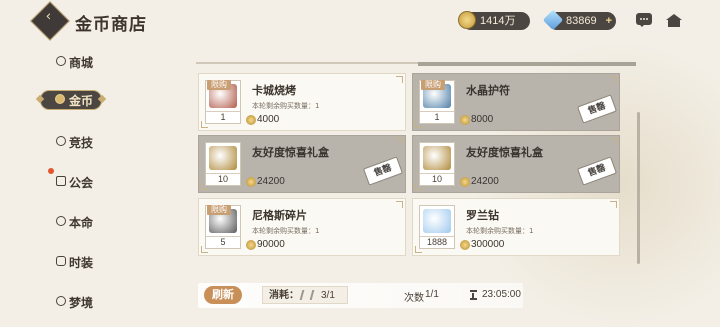 This screenshot has height=327, width=720. I want to click on shop-item-card: 1 限购 卡城烧烤本轮剩余购买数量：1 4000, so click(302, 102).